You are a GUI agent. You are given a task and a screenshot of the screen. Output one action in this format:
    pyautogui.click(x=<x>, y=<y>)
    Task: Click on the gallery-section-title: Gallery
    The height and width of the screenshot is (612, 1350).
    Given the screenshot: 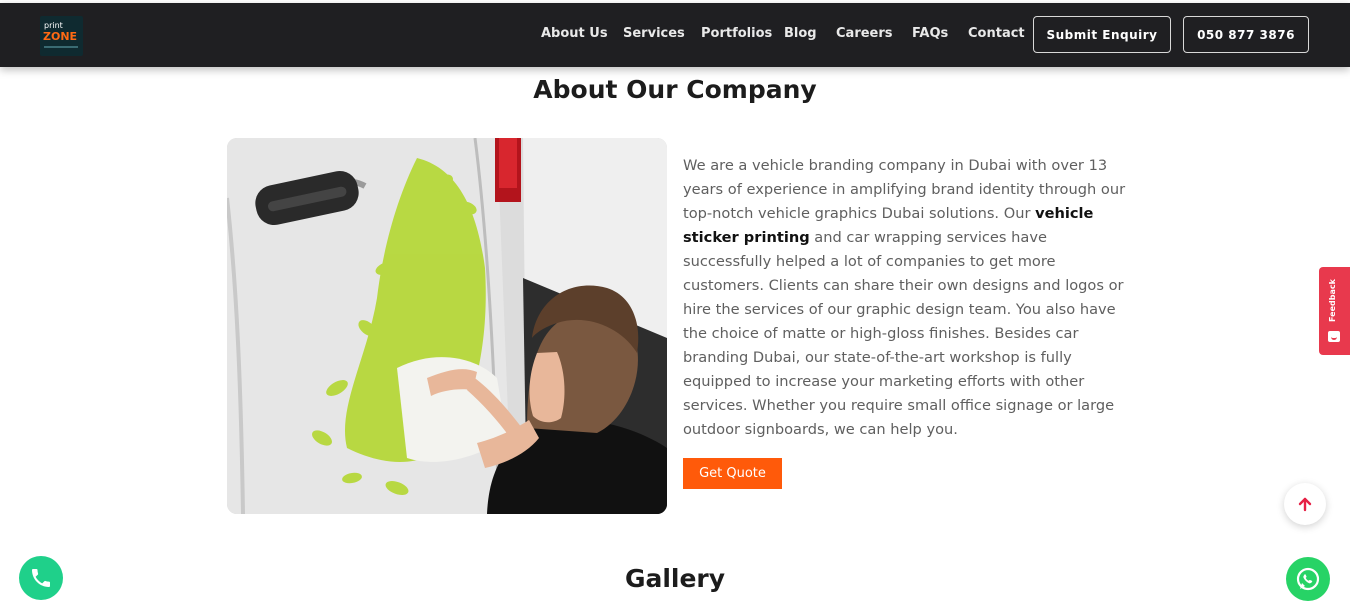 What is the action you would take?
    pyautogui.click(x=675, y=578)
    